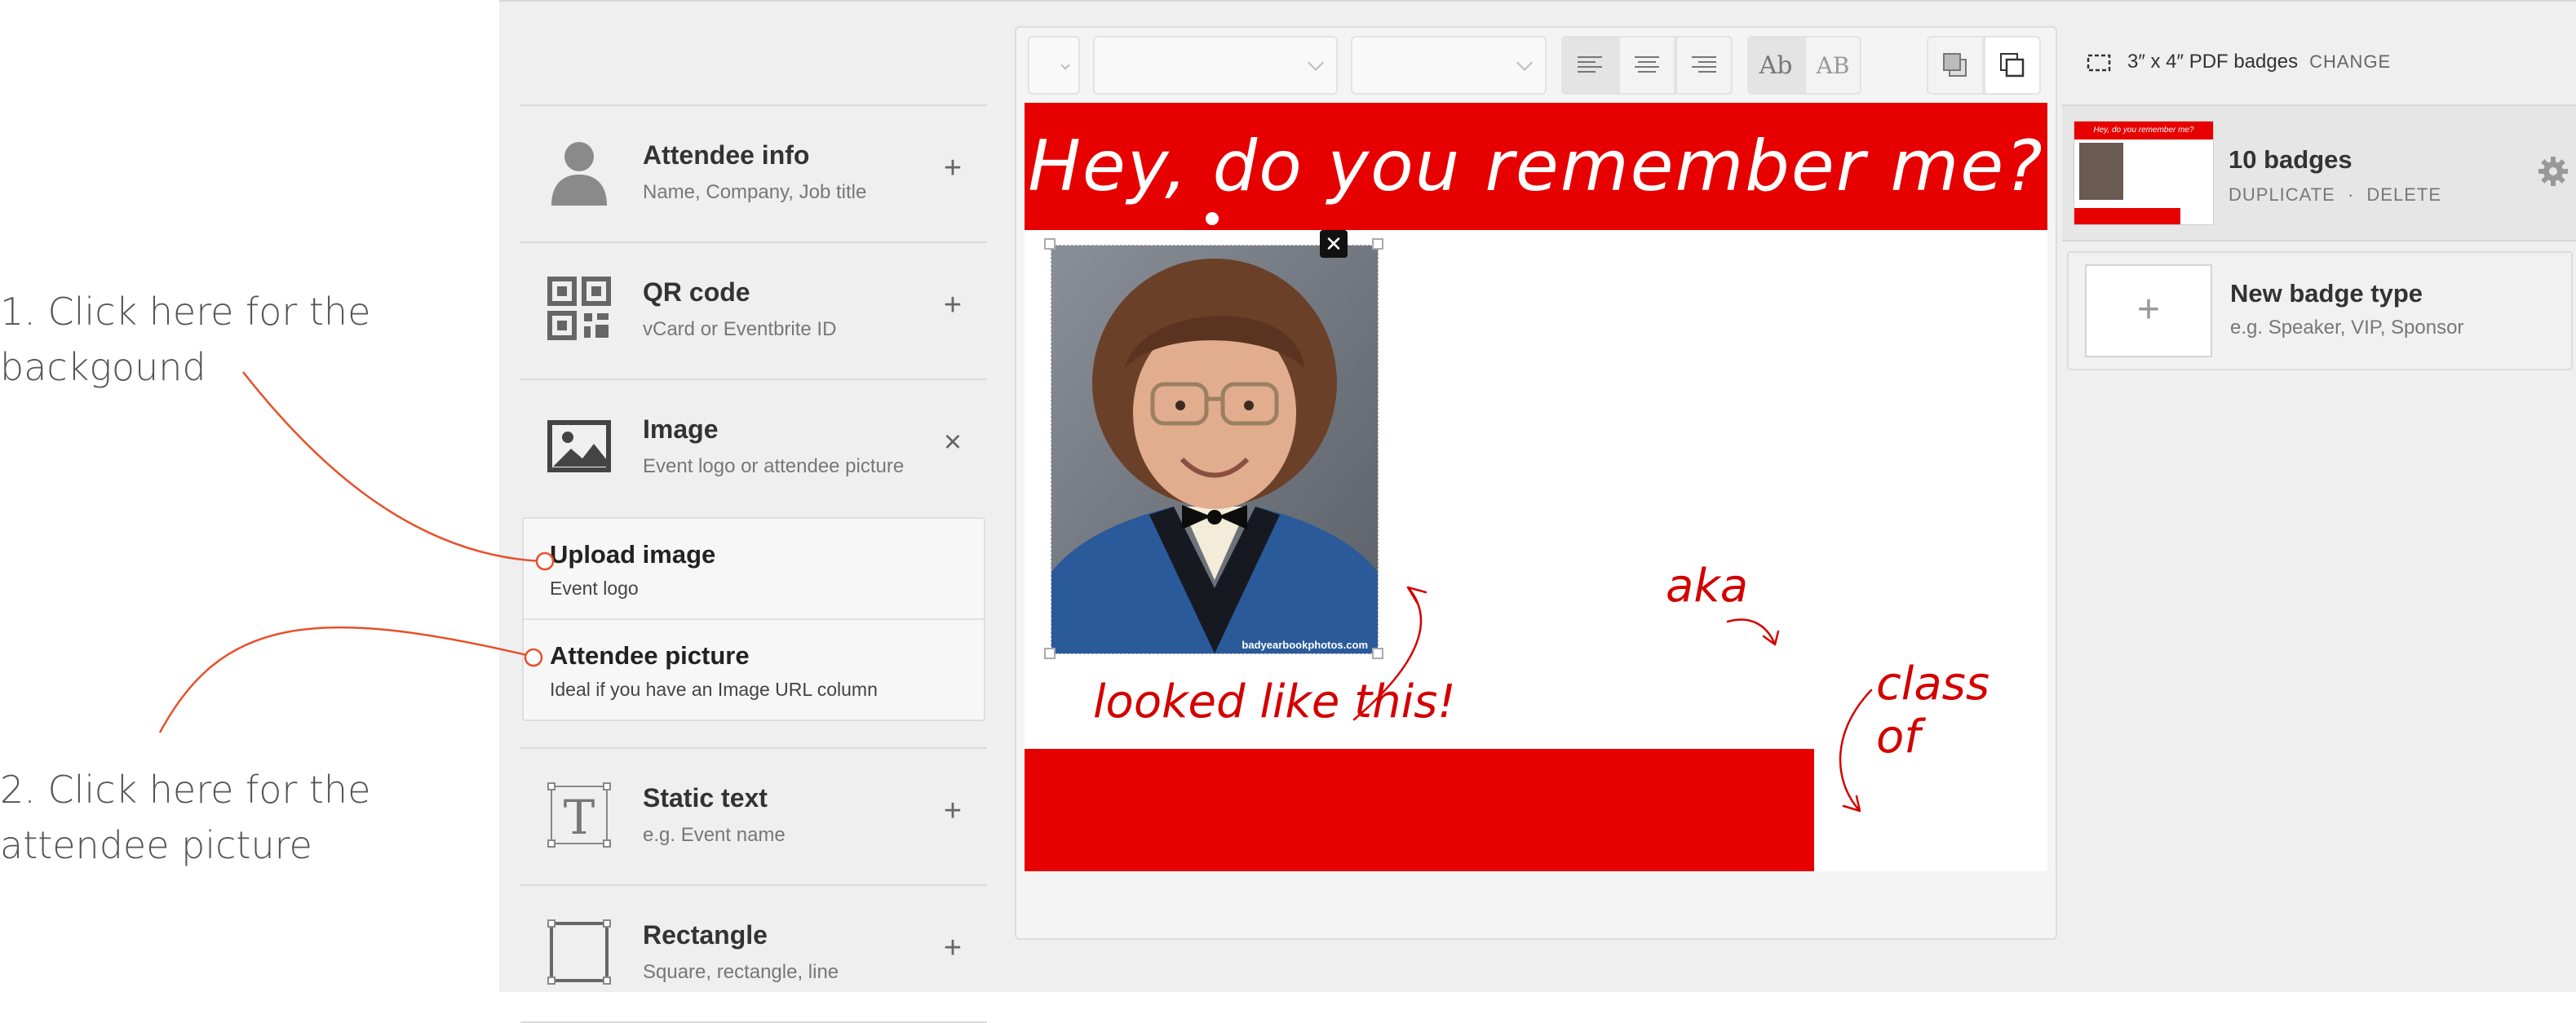 The width and height of the screenshot is (2576, 1023). I want to click on element-static-text: T Static text e.g. Event name +, so click(753, 817).